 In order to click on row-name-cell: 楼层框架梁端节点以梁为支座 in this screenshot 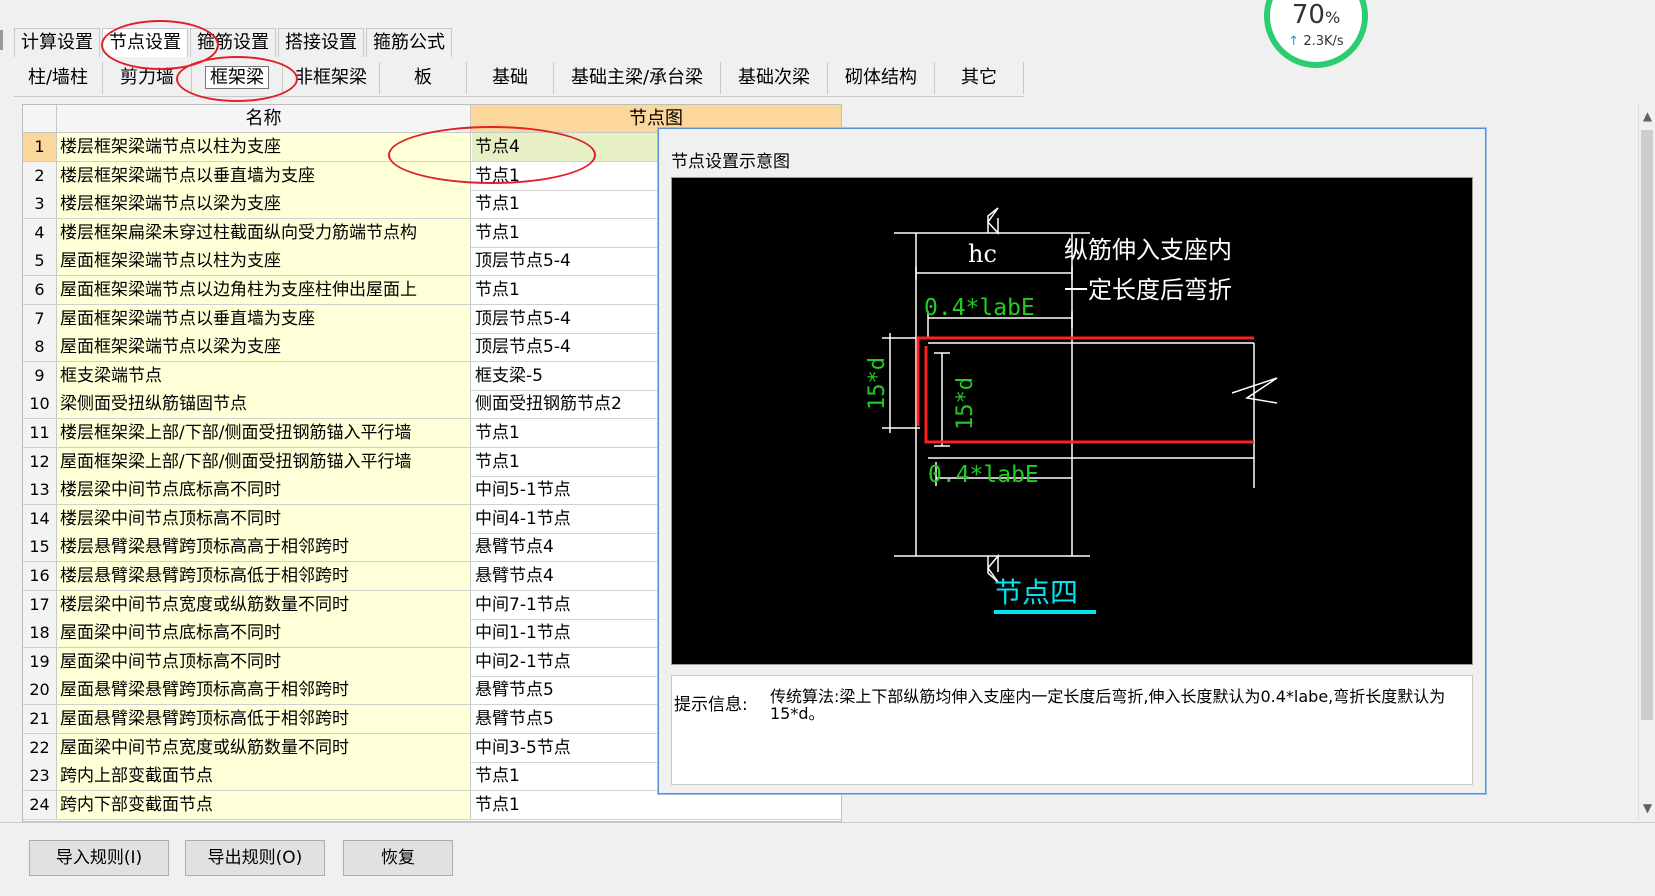, I will do `click(264, 204)`.